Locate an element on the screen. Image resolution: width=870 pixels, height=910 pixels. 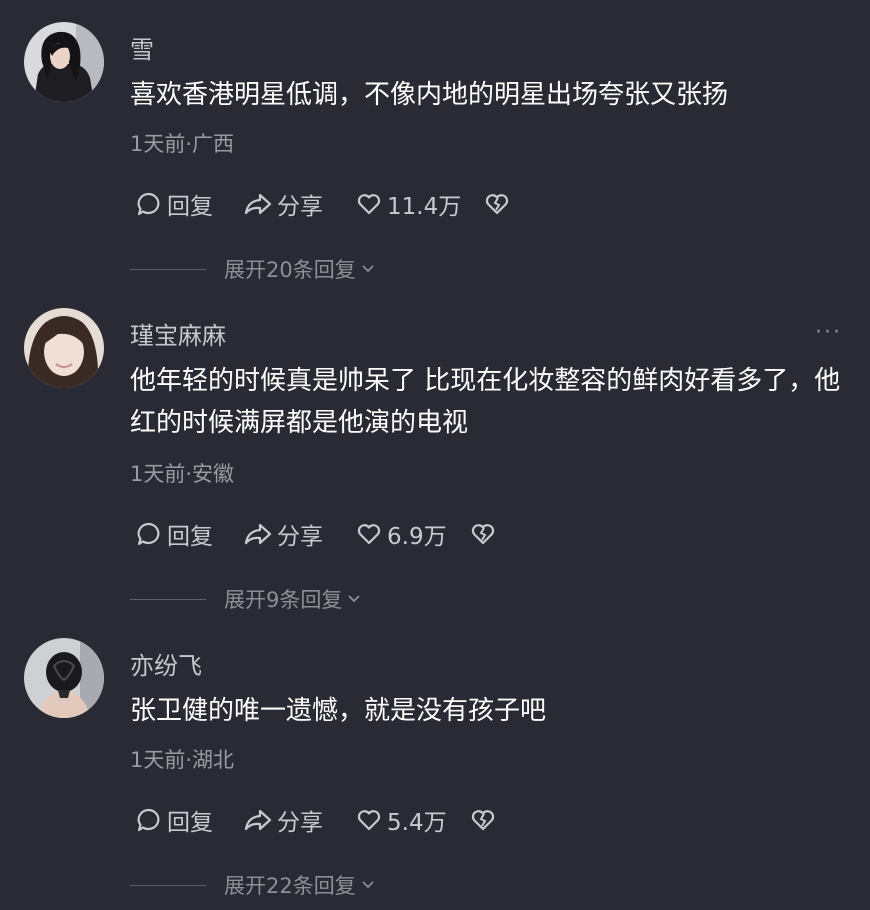
username: 亦纷飞 is located at coordinates (166, 663).